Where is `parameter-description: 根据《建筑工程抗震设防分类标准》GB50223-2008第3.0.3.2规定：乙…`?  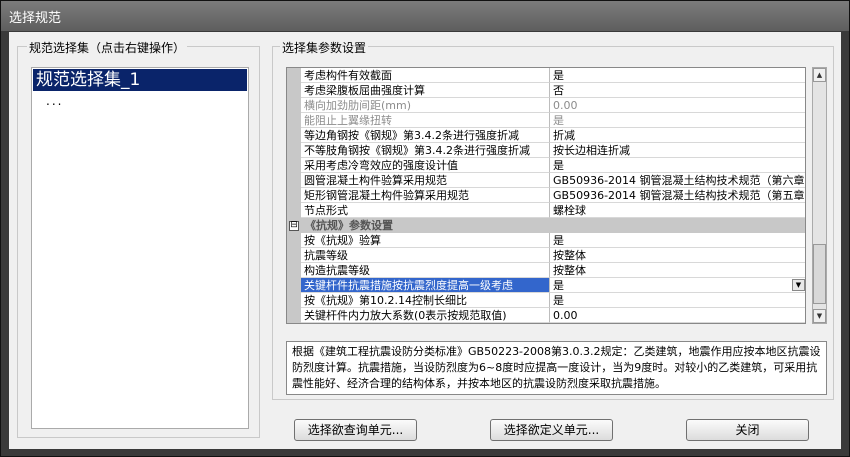 parameter-description: 根据《建筑工程抗震设防分类标准》GB50223-2008第3.0.3.2规定：乙… is located at coordinates (556, 368).